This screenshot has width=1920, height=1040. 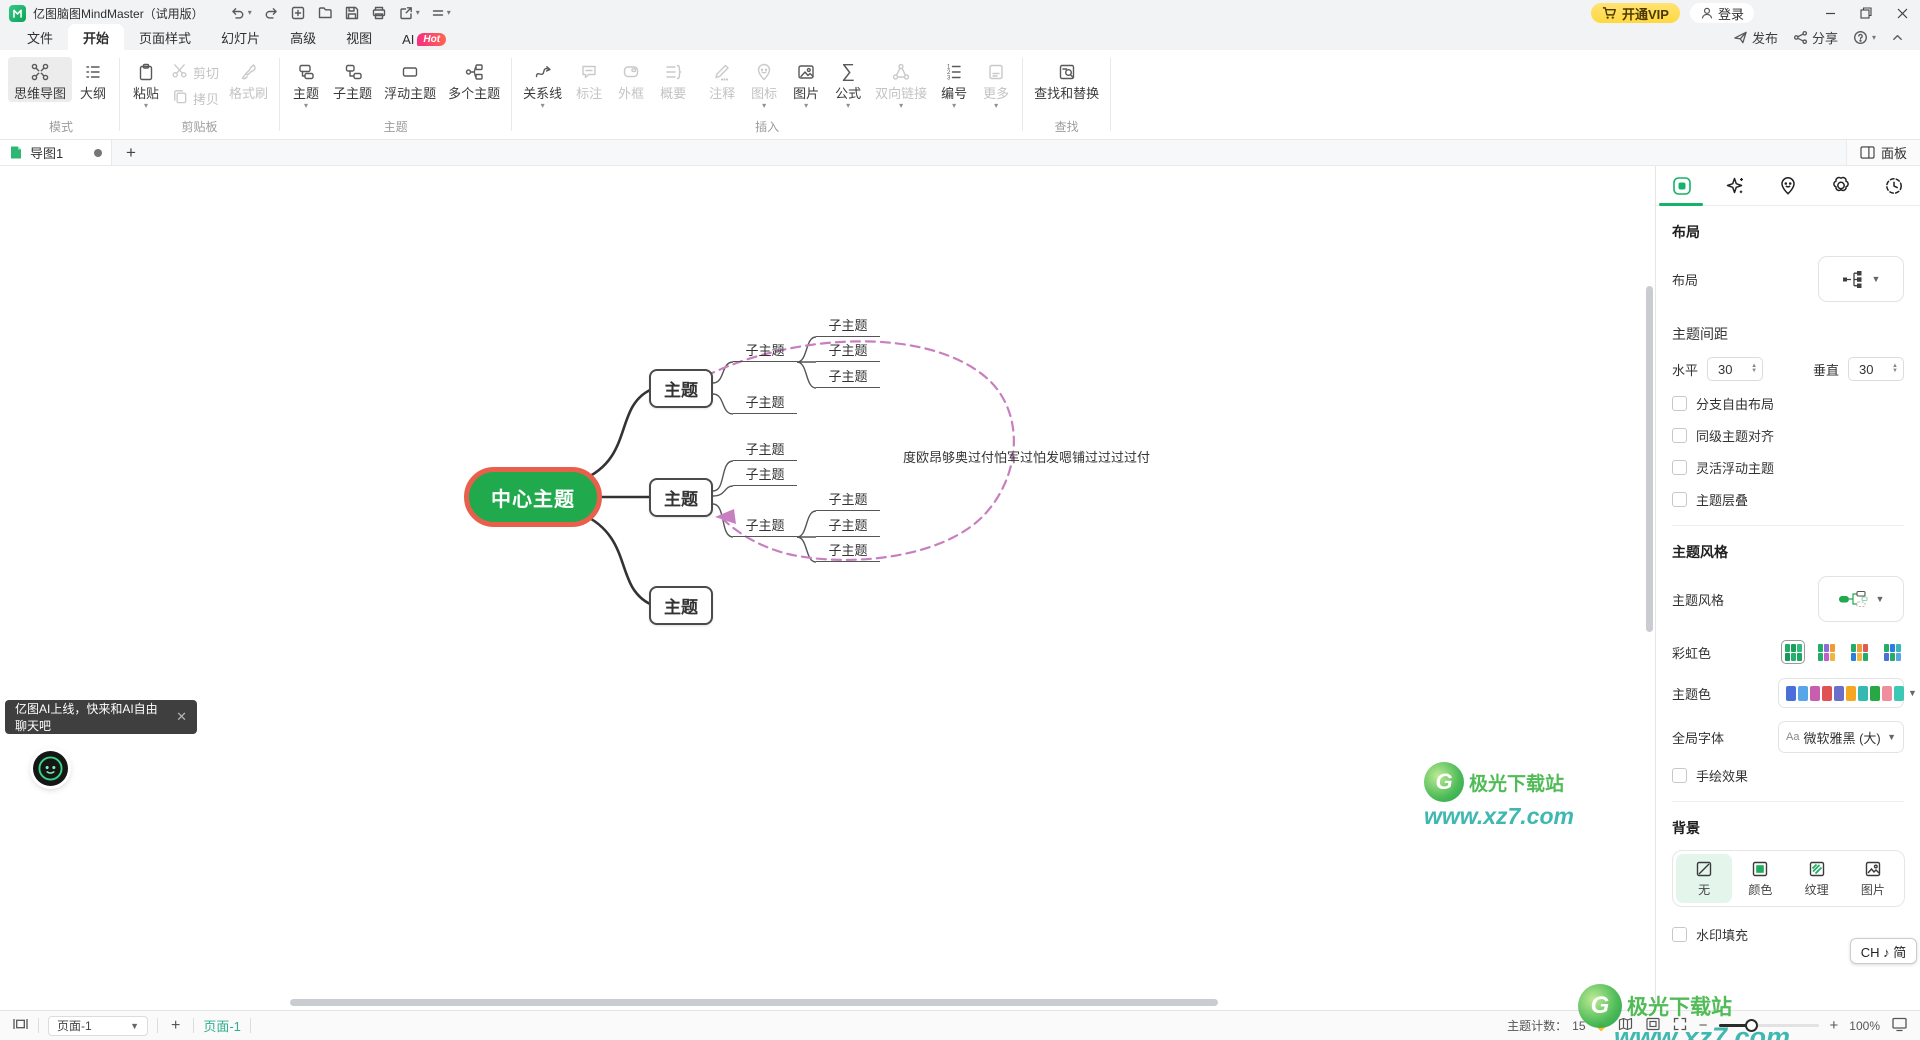 What do you see at coordinates (1866, 13) in the screenshot?
I see `restore-button` at bounding box center [1866, 13].